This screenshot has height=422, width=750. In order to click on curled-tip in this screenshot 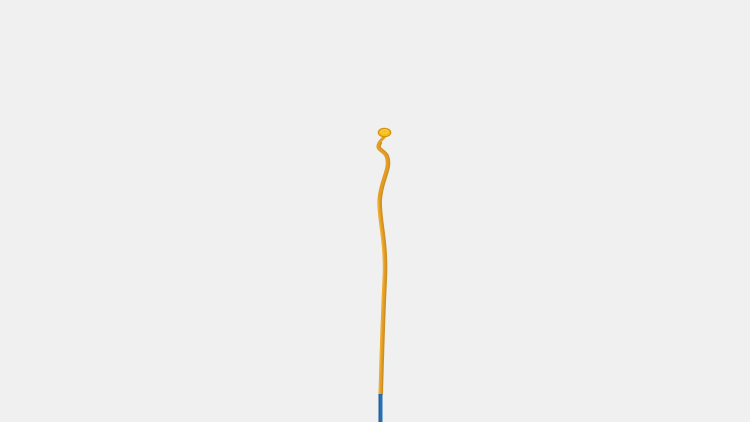, I will do `click(384, 132)`.